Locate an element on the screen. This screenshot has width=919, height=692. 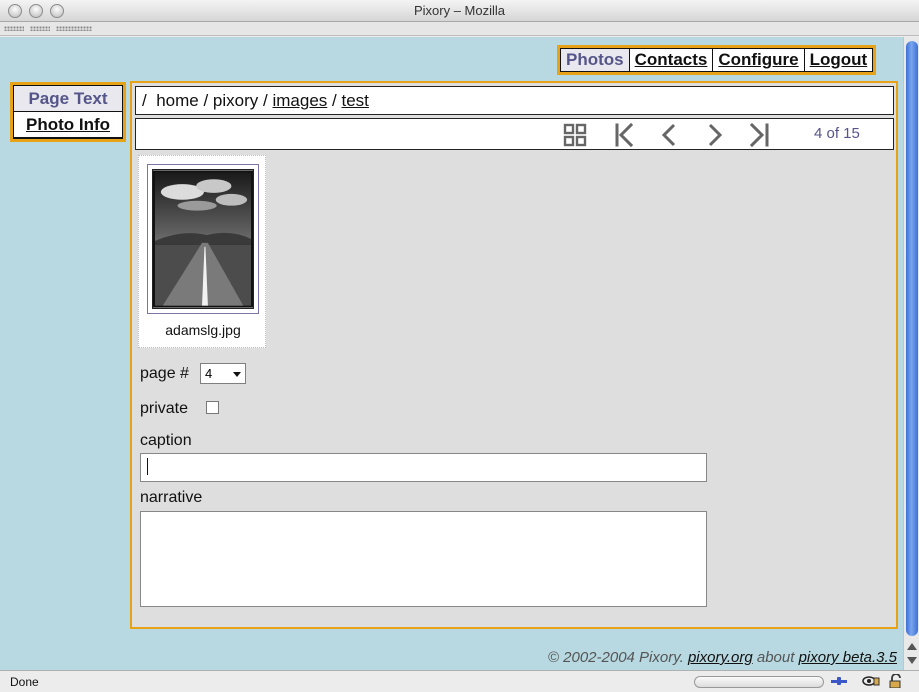
vertical-scrollbar is located at coordinates (911, 353).